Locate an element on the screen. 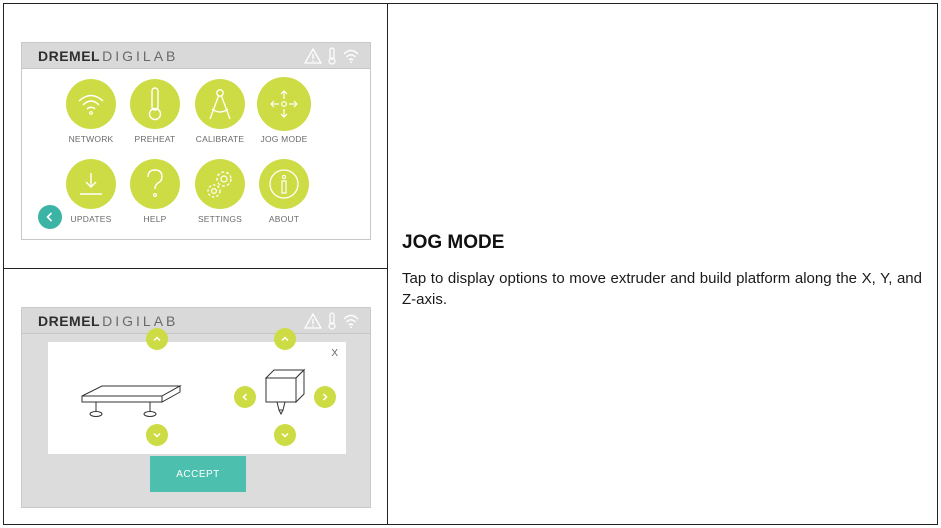 The image size is (941, 528). extruder-up-button is located at coordinates (285, 339).